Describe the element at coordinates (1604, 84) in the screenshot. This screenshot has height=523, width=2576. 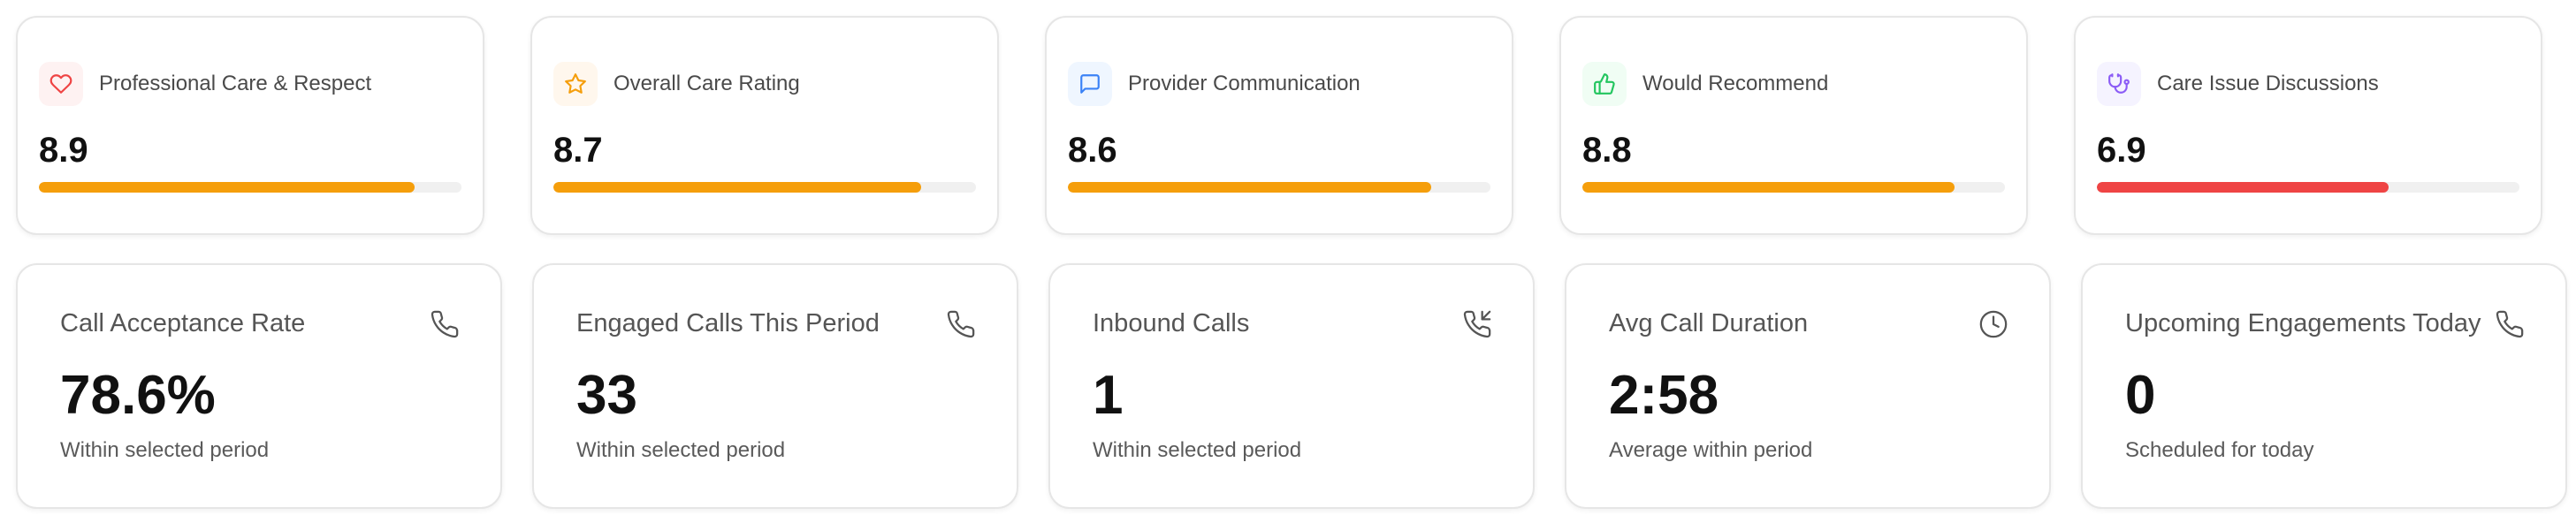
I see `thumbs-up-icon` at that location.